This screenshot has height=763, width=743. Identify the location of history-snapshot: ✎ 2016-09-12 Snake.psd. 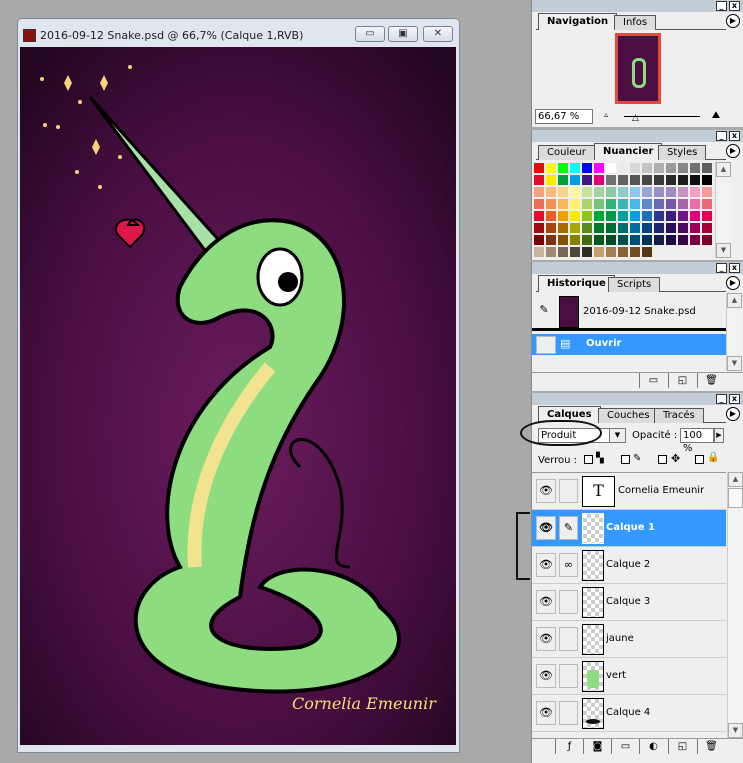
(629, 312).